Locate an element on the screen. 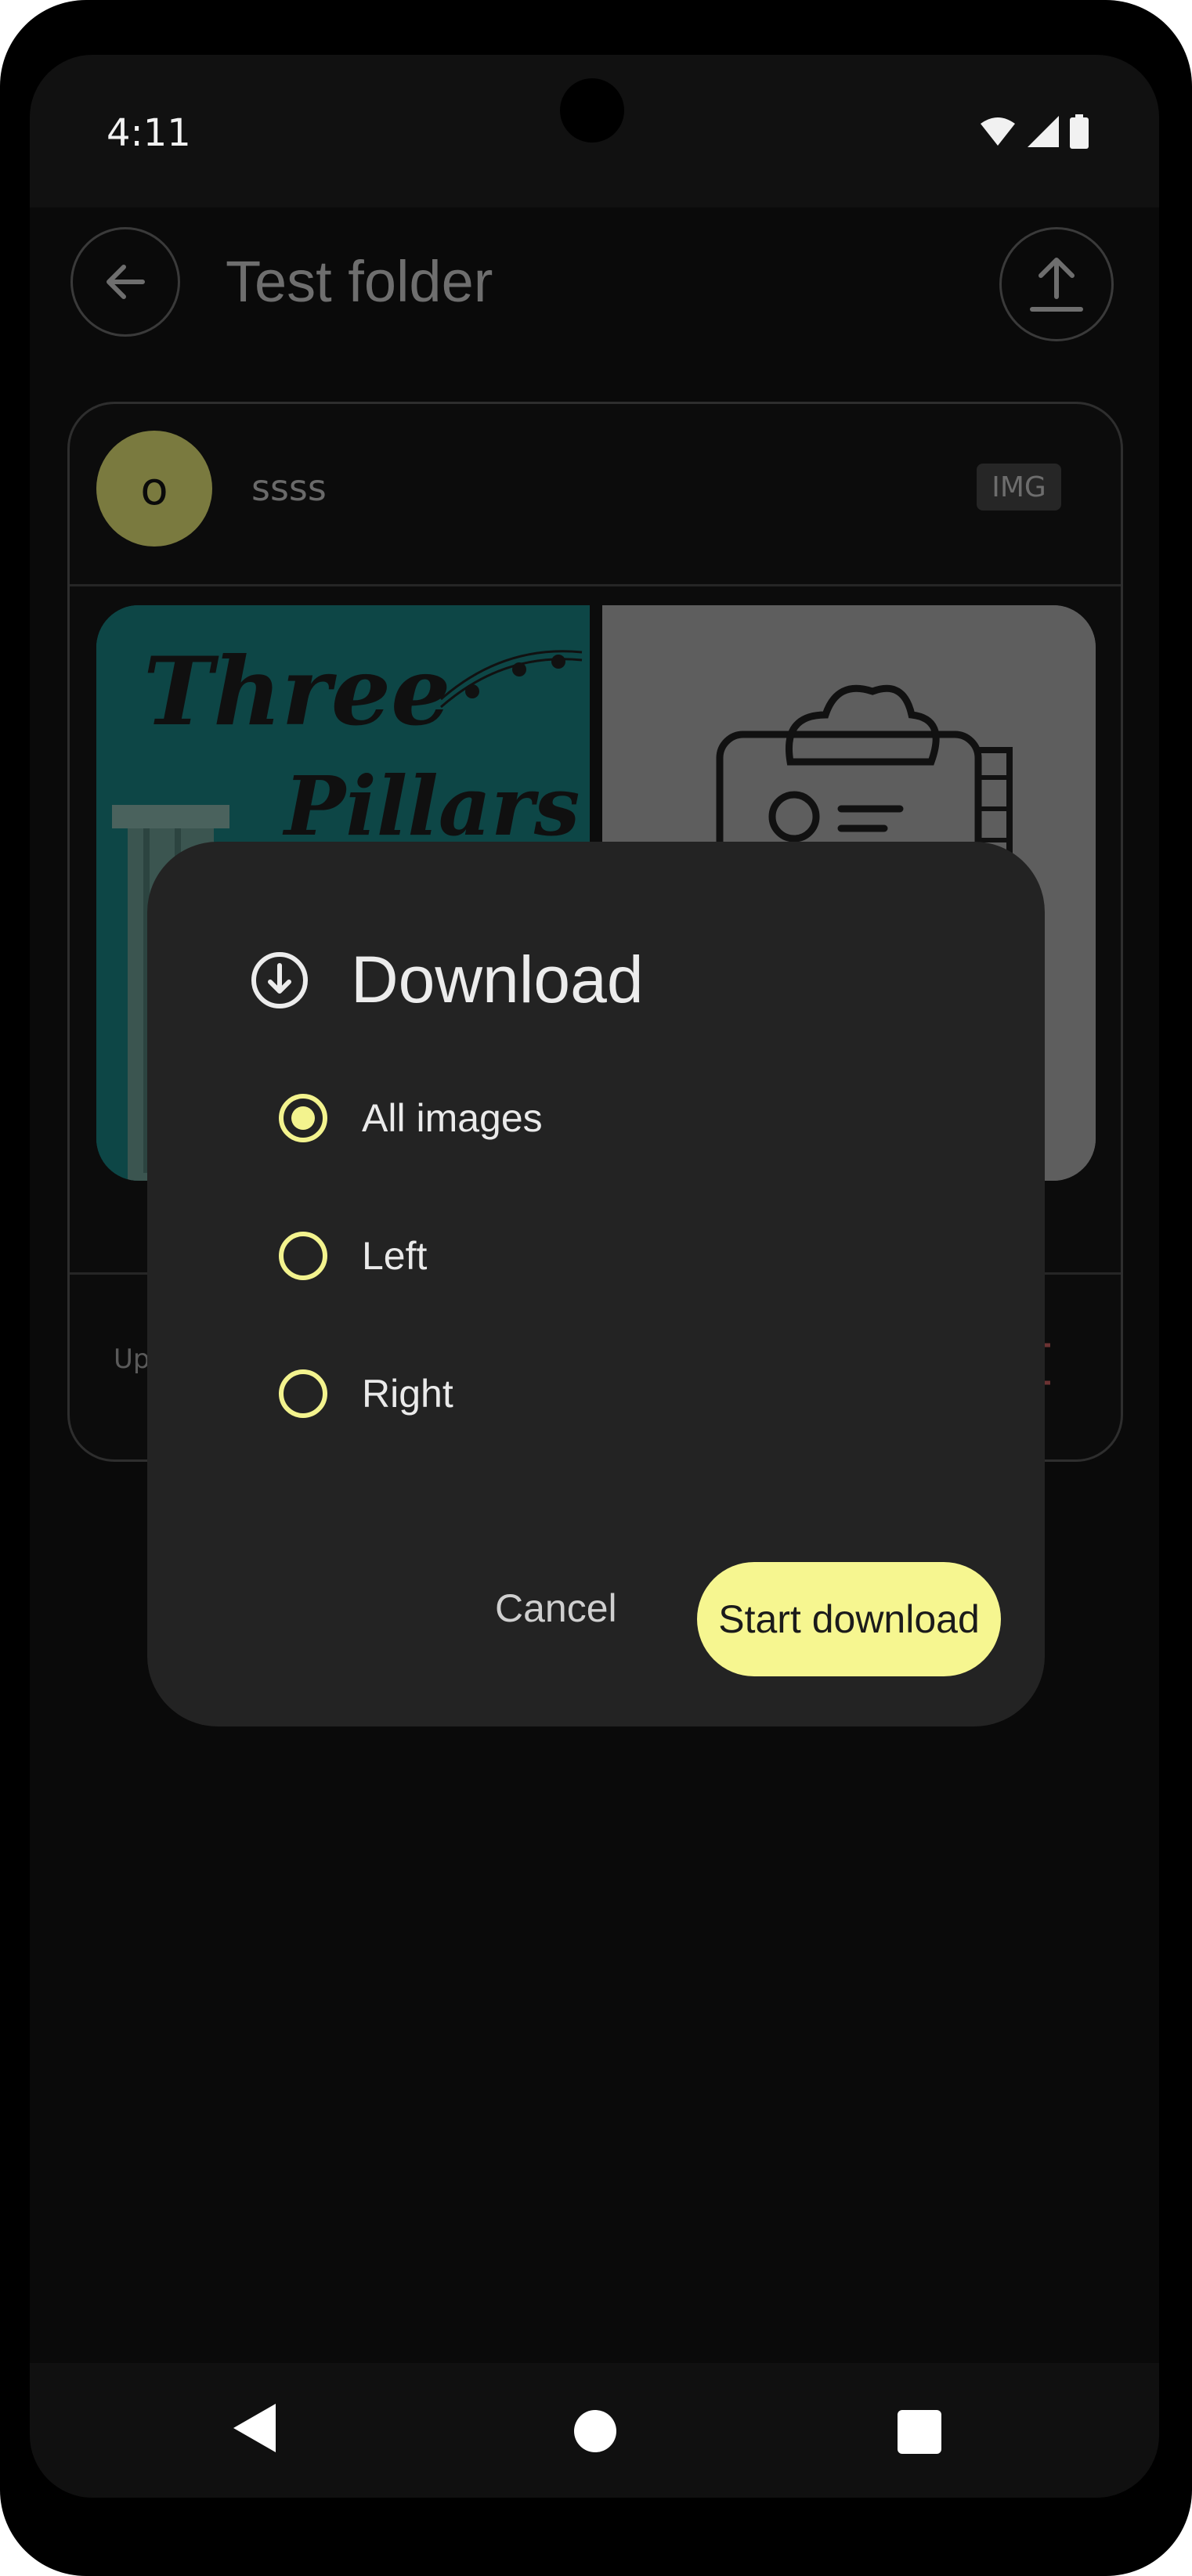 The height and width of the screenshot is (2576, 1192). upload-icon is located at coordinates (1056, 285).